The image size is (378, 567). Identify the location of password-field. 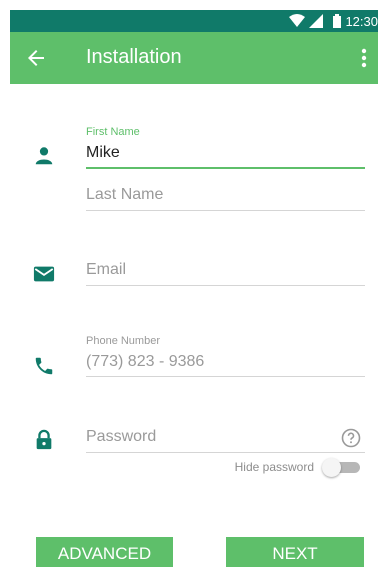
(225, 440).